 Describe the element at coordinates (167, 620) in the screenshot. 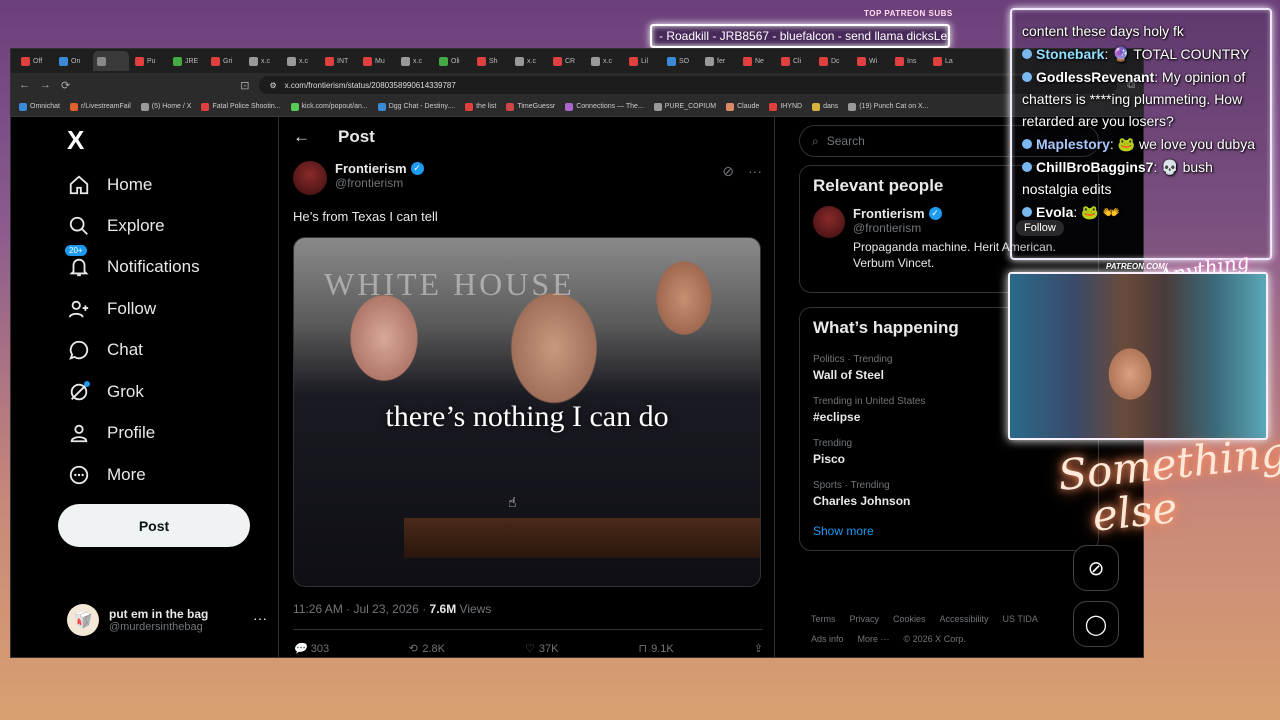

I see `account-switcher: 🥡 put em in the bag @murdersinthebag ···` at that location.